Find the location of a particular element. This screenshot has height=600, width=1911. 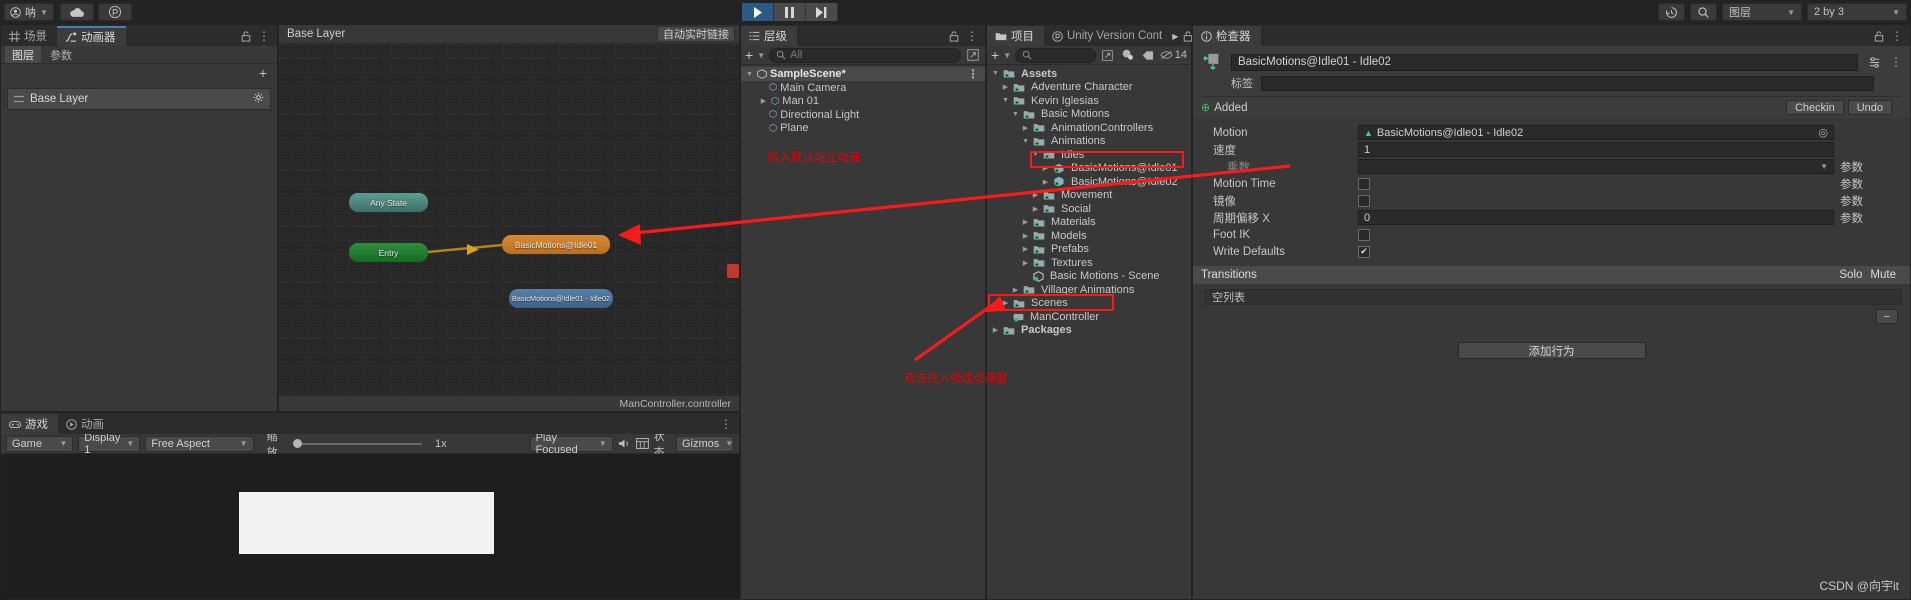

project-row-animations: ▼ Animations is located at coordinates (1089, 142).